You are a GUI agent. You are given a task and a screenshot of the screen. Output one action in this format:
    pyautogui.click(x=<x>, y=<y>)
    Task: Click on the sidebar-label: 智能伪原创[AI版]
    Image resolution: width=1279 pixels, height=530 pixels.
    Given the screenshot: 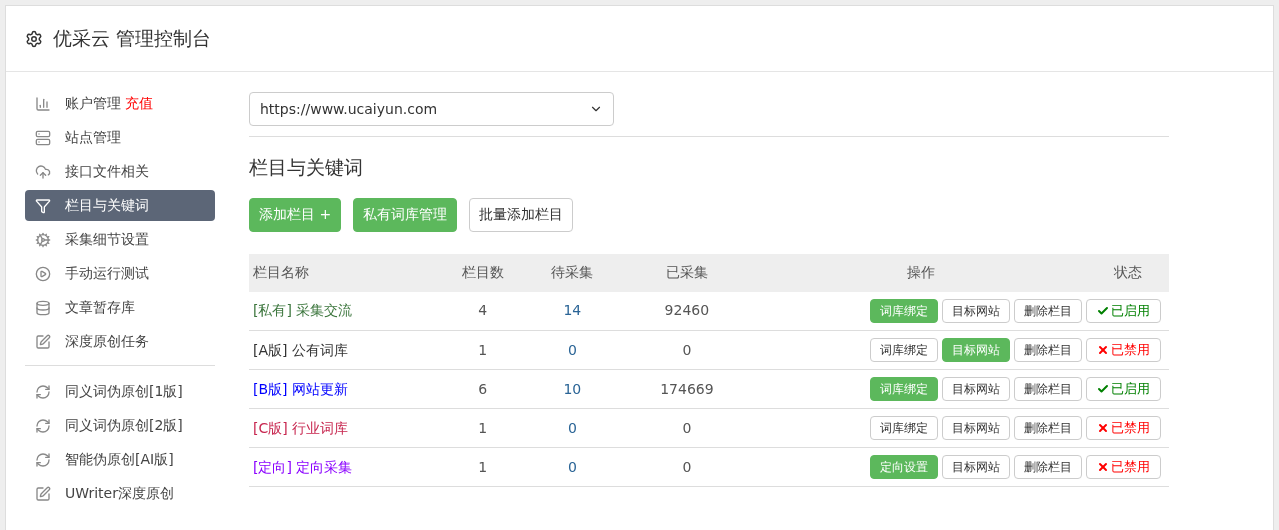 What is the action you would take?
    pyautogui.click(x=119, y=459)
    